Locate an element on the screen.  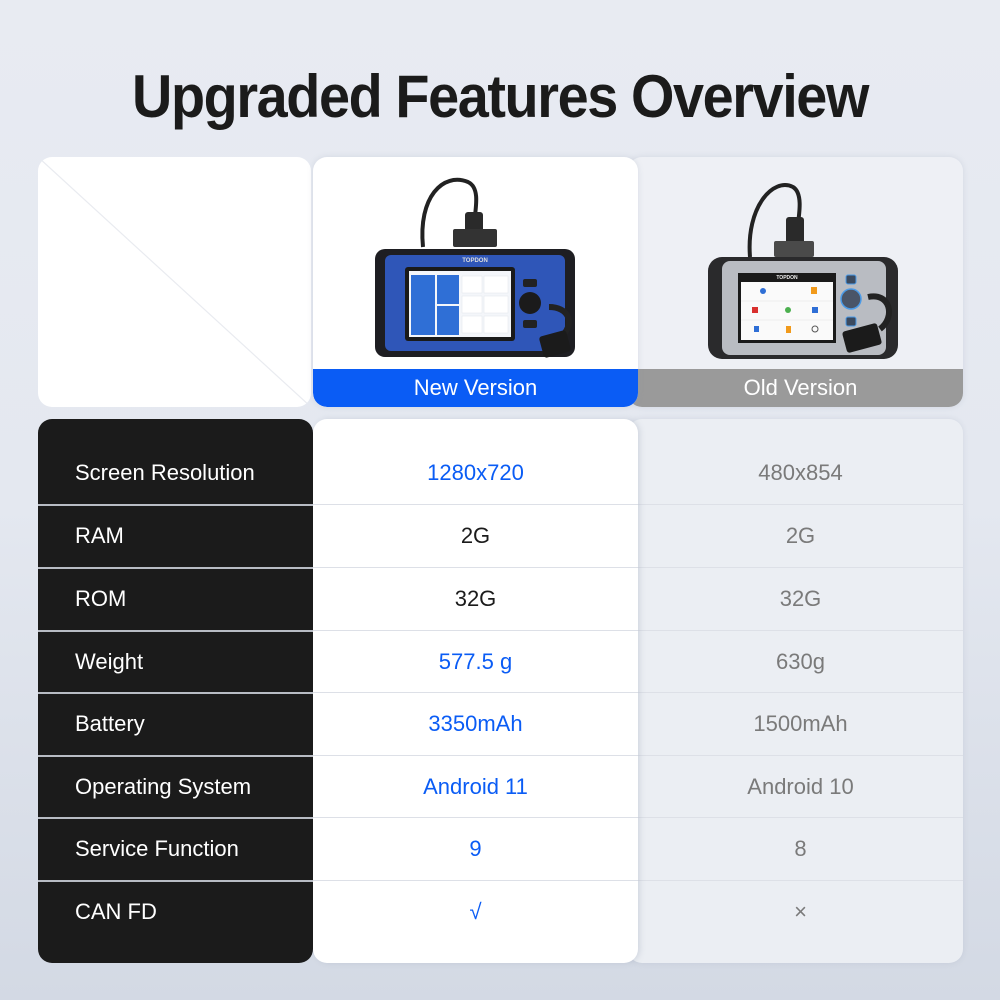
old-version-header: TOPDON Old Version is located at coordinates (795, 282).